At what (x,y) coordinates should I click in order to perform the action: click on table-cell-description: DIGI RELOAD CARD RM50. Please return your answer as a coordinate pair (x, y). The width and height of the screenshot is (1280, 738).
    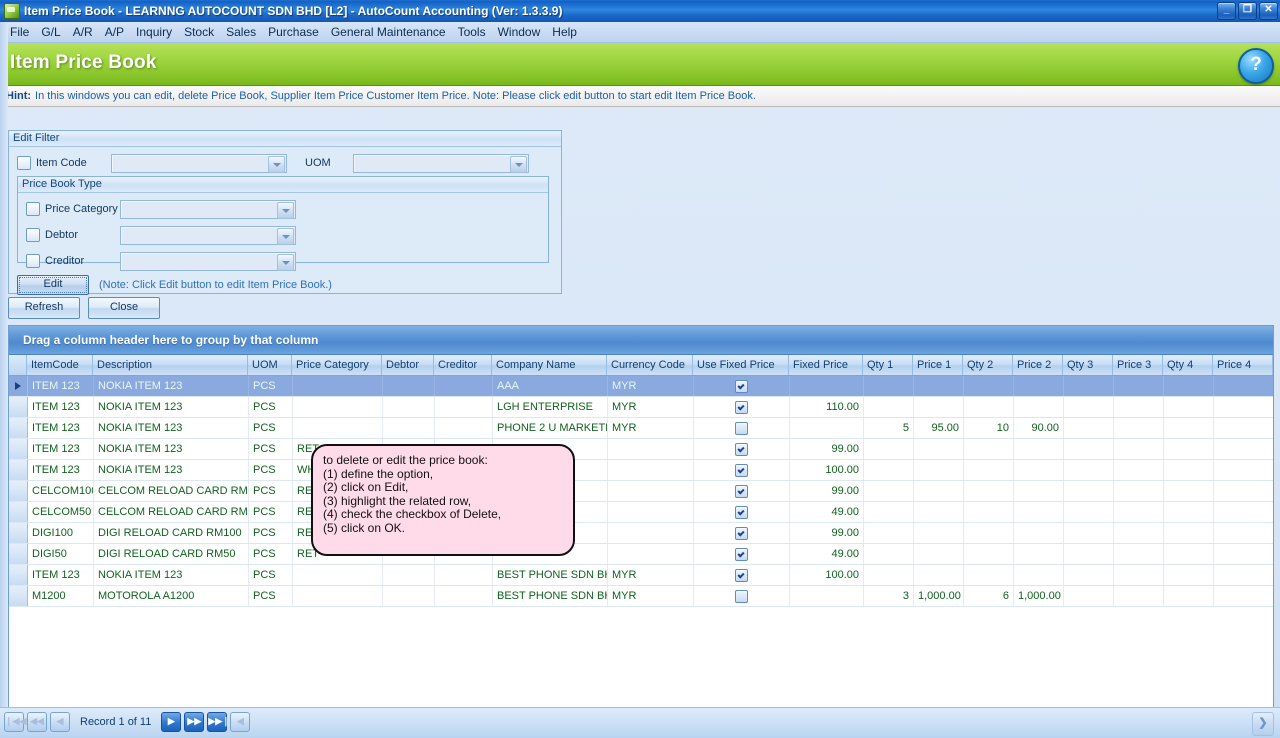
    Looking at the image, I should click on (171, 554).